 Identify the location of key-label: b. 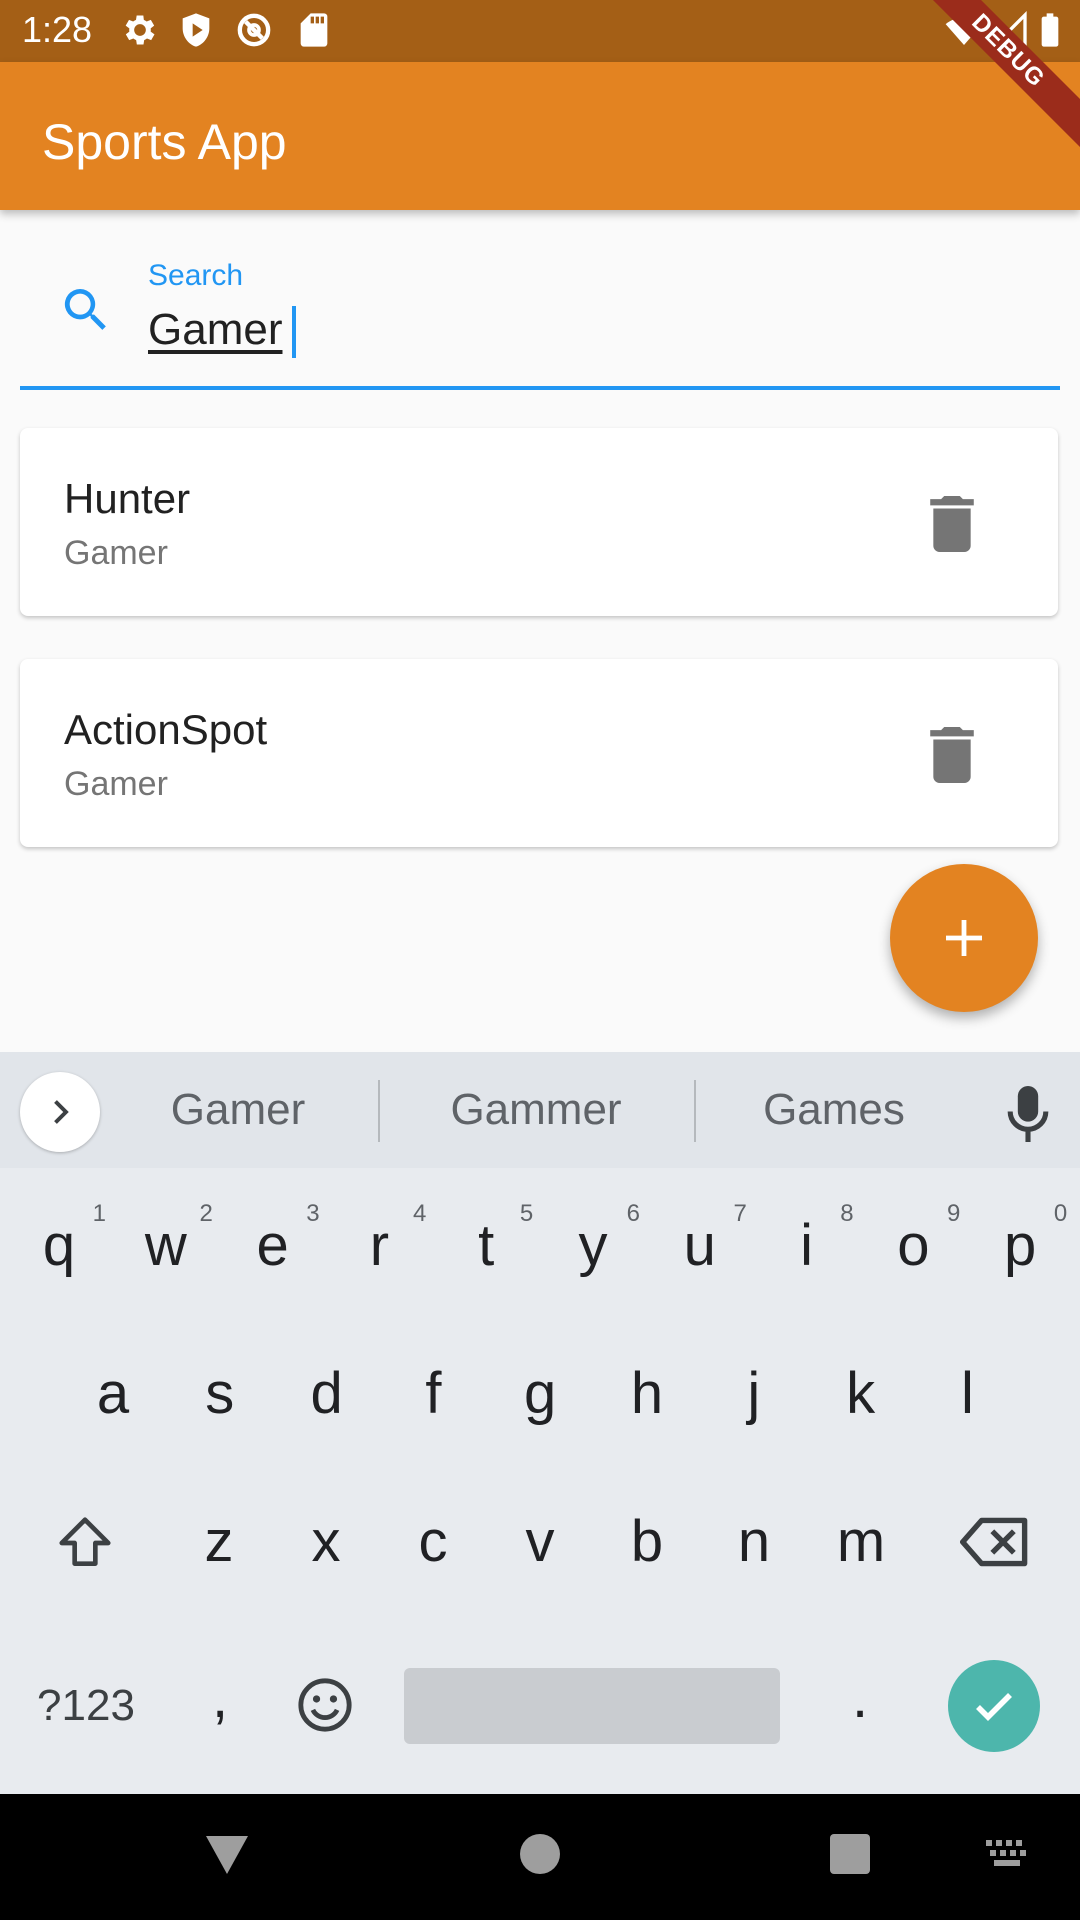
(647, 1541).